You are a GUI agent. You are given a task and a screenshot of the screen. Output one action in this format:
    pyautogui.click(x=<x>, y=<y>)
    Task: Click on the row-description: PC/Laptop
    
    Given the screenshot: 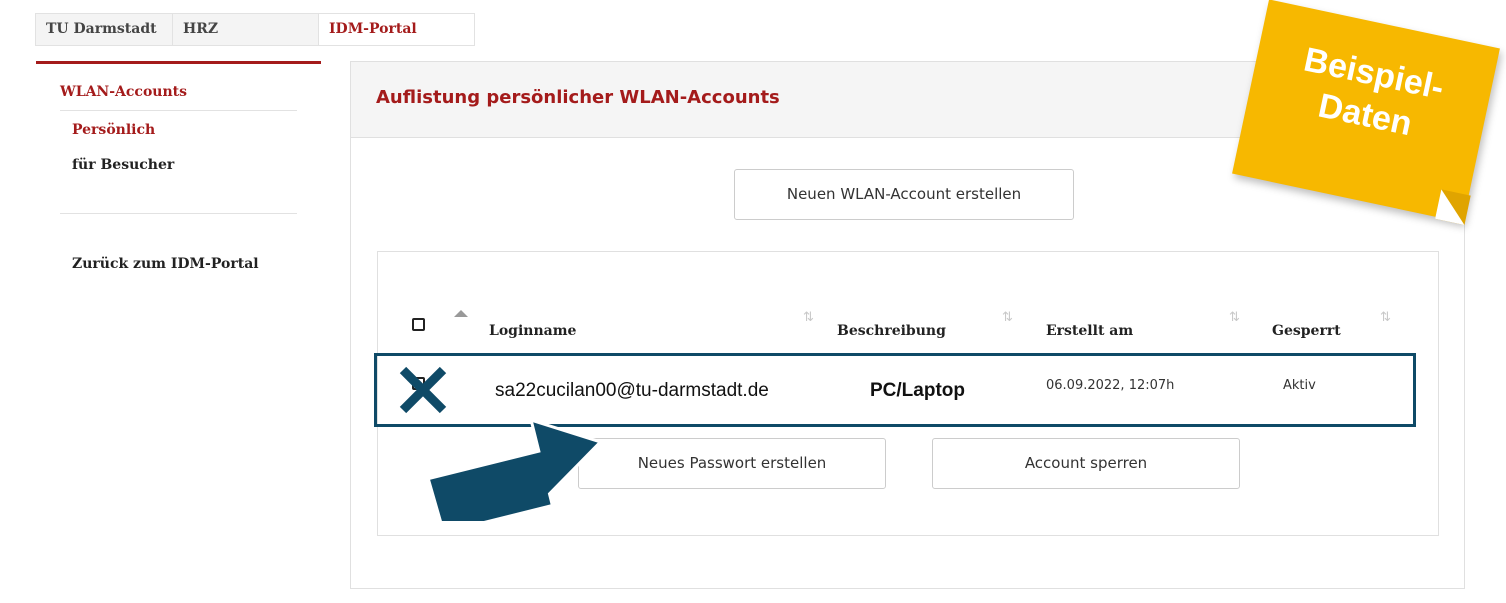 What is the action you would take?
    pyautogui.click(x=917, y=390)
    